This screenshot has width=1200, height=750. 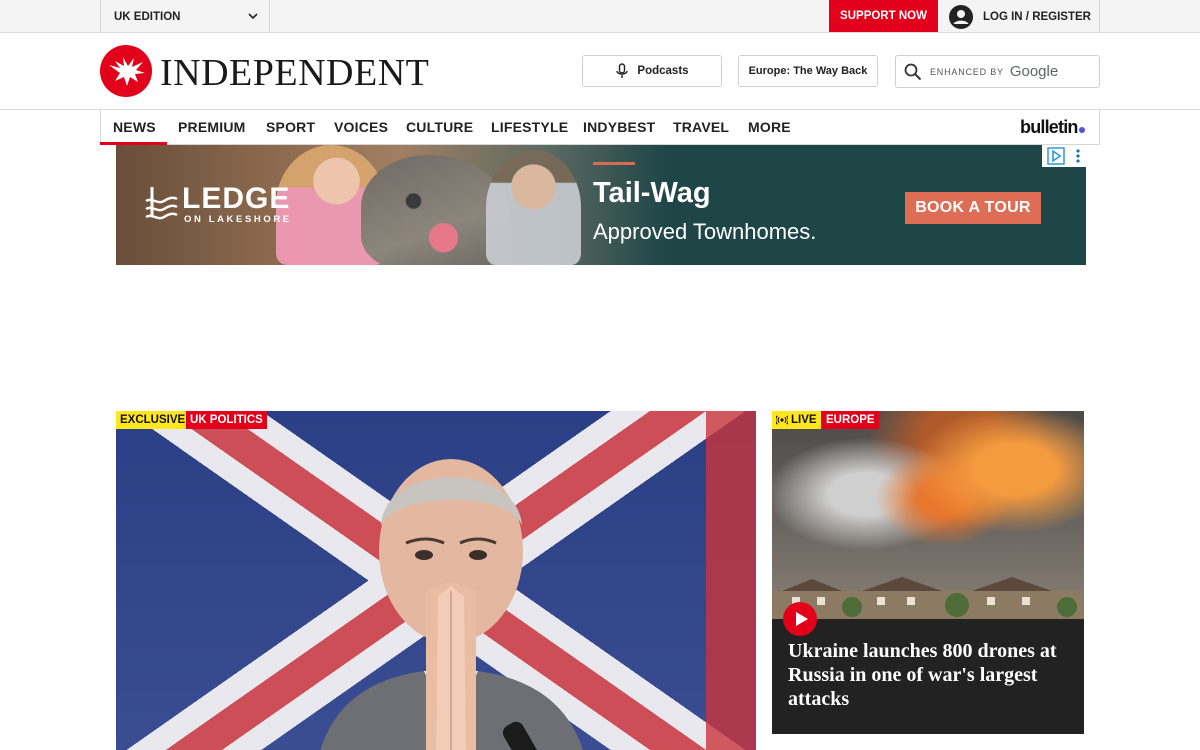 I want to click on search-input: ENHANCED BY Google, so click(x=997, y=71).